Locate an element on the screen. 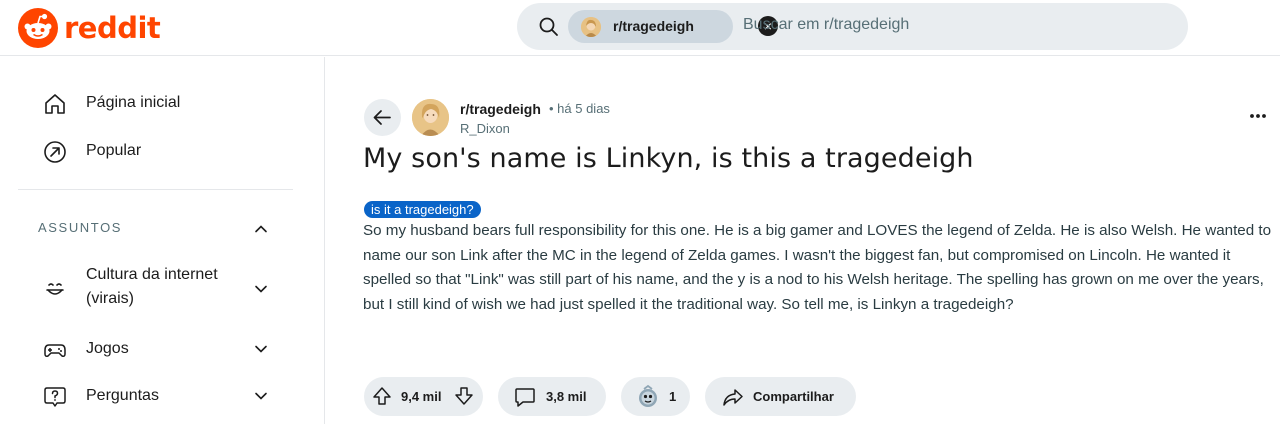 The image size is (1280, 424). comments-button: 3,8 mil is located at coordinates (552, 396).